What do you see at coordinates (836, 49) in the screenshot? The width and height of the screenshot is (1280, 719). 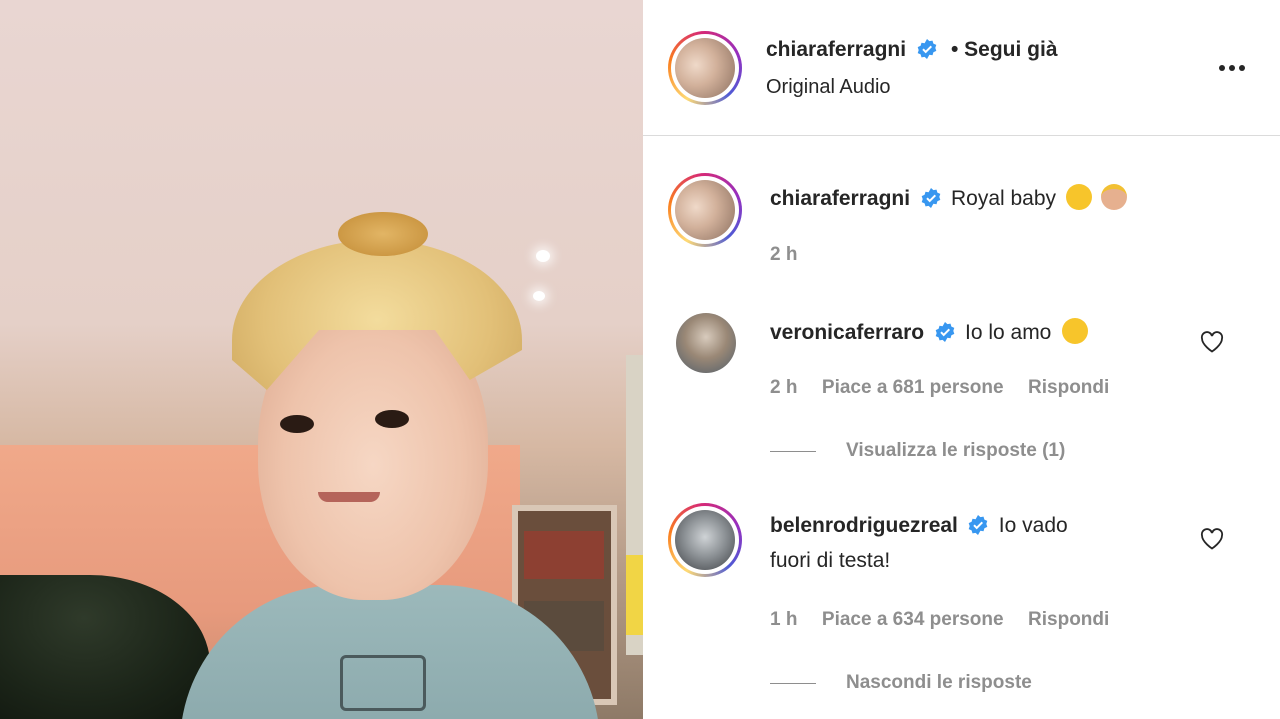 I see `header-username: chiaraferragni` at bounding box center [836, 49].